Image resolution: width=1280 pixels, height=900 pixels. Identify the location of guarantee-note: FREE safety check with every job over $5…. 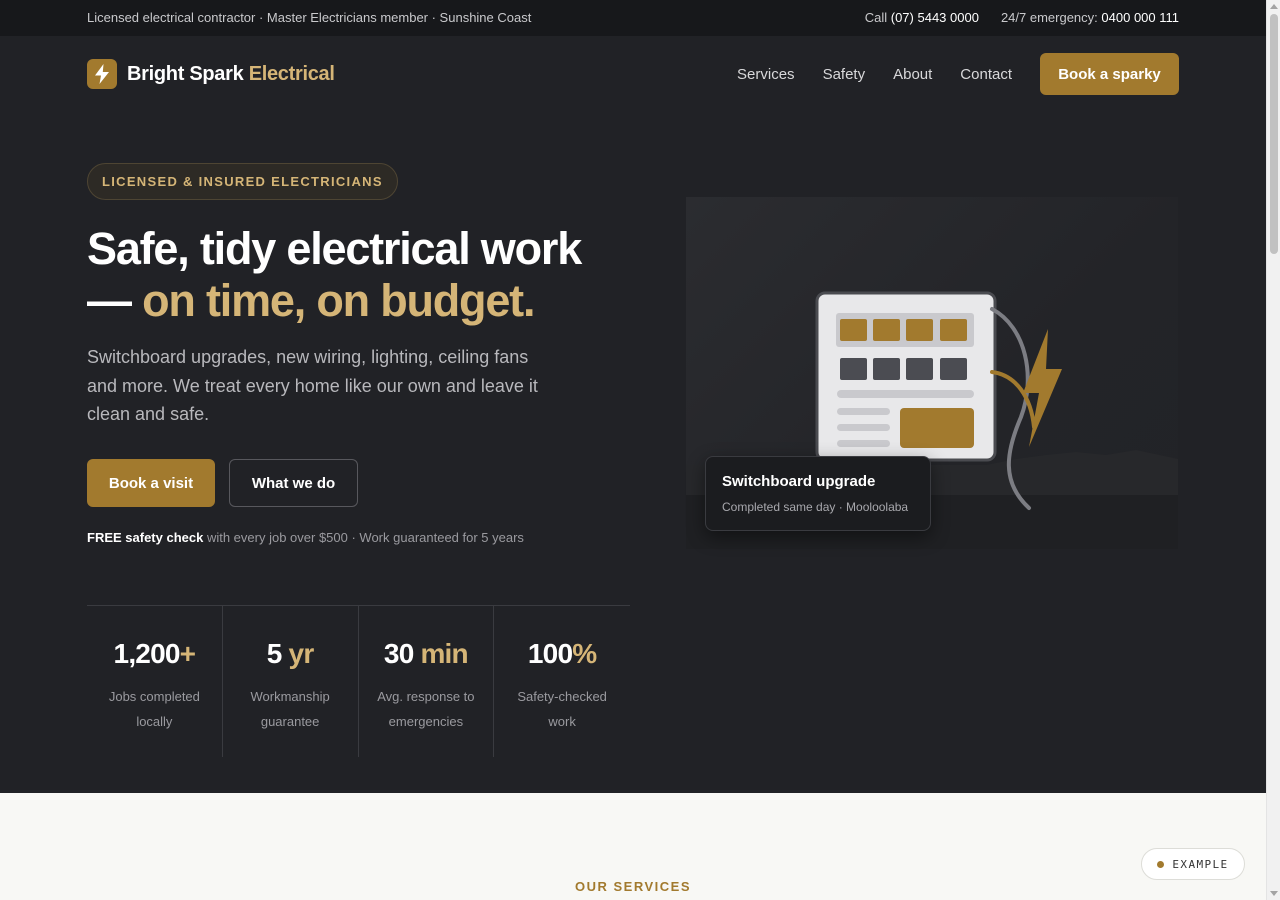
(305, 537).